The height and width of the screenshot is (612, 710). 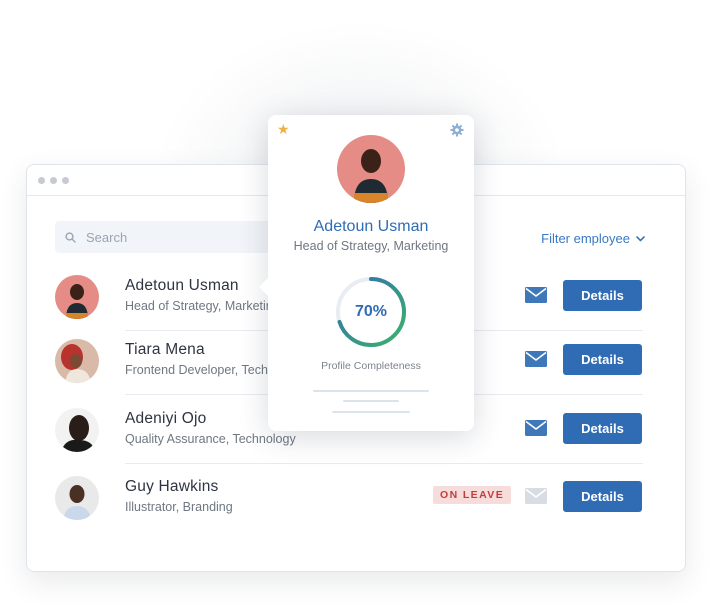 I want to click on employee-role: Illustrator, Branding, so click(x=179, y=507).